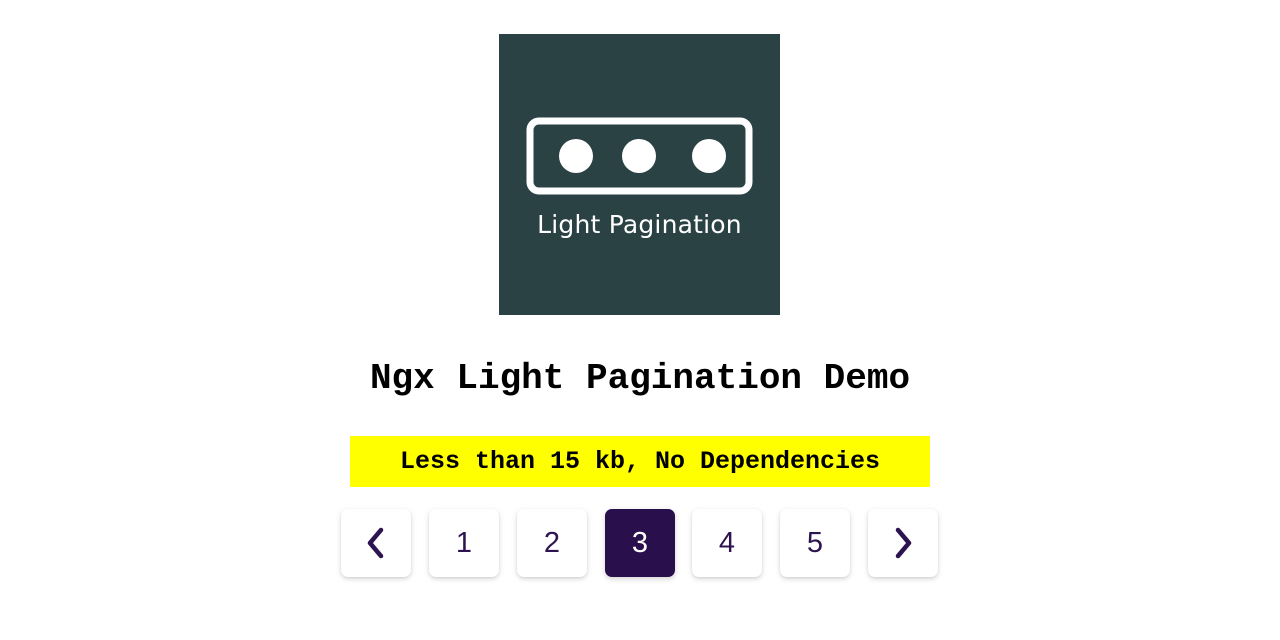 The width and height of the screenshot is (1280, 640). What do you see at coordinates (727, 543) in the screenshot?
I see `page-button-4: 4` at bounding box center [727, 543].